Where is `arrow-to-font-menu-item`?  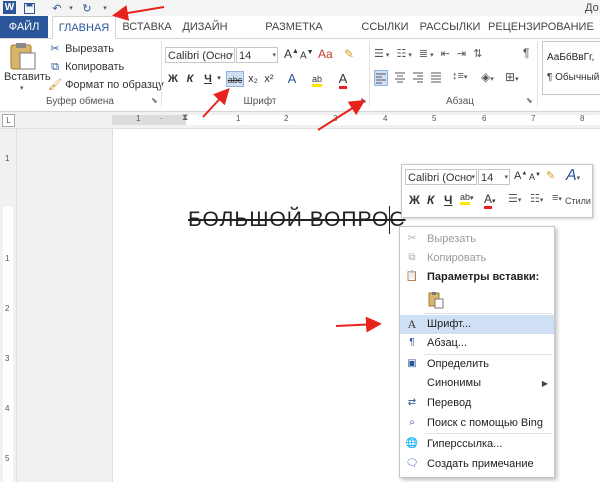
arrow-to-font-menu-item is located at coordinates (358, 324).